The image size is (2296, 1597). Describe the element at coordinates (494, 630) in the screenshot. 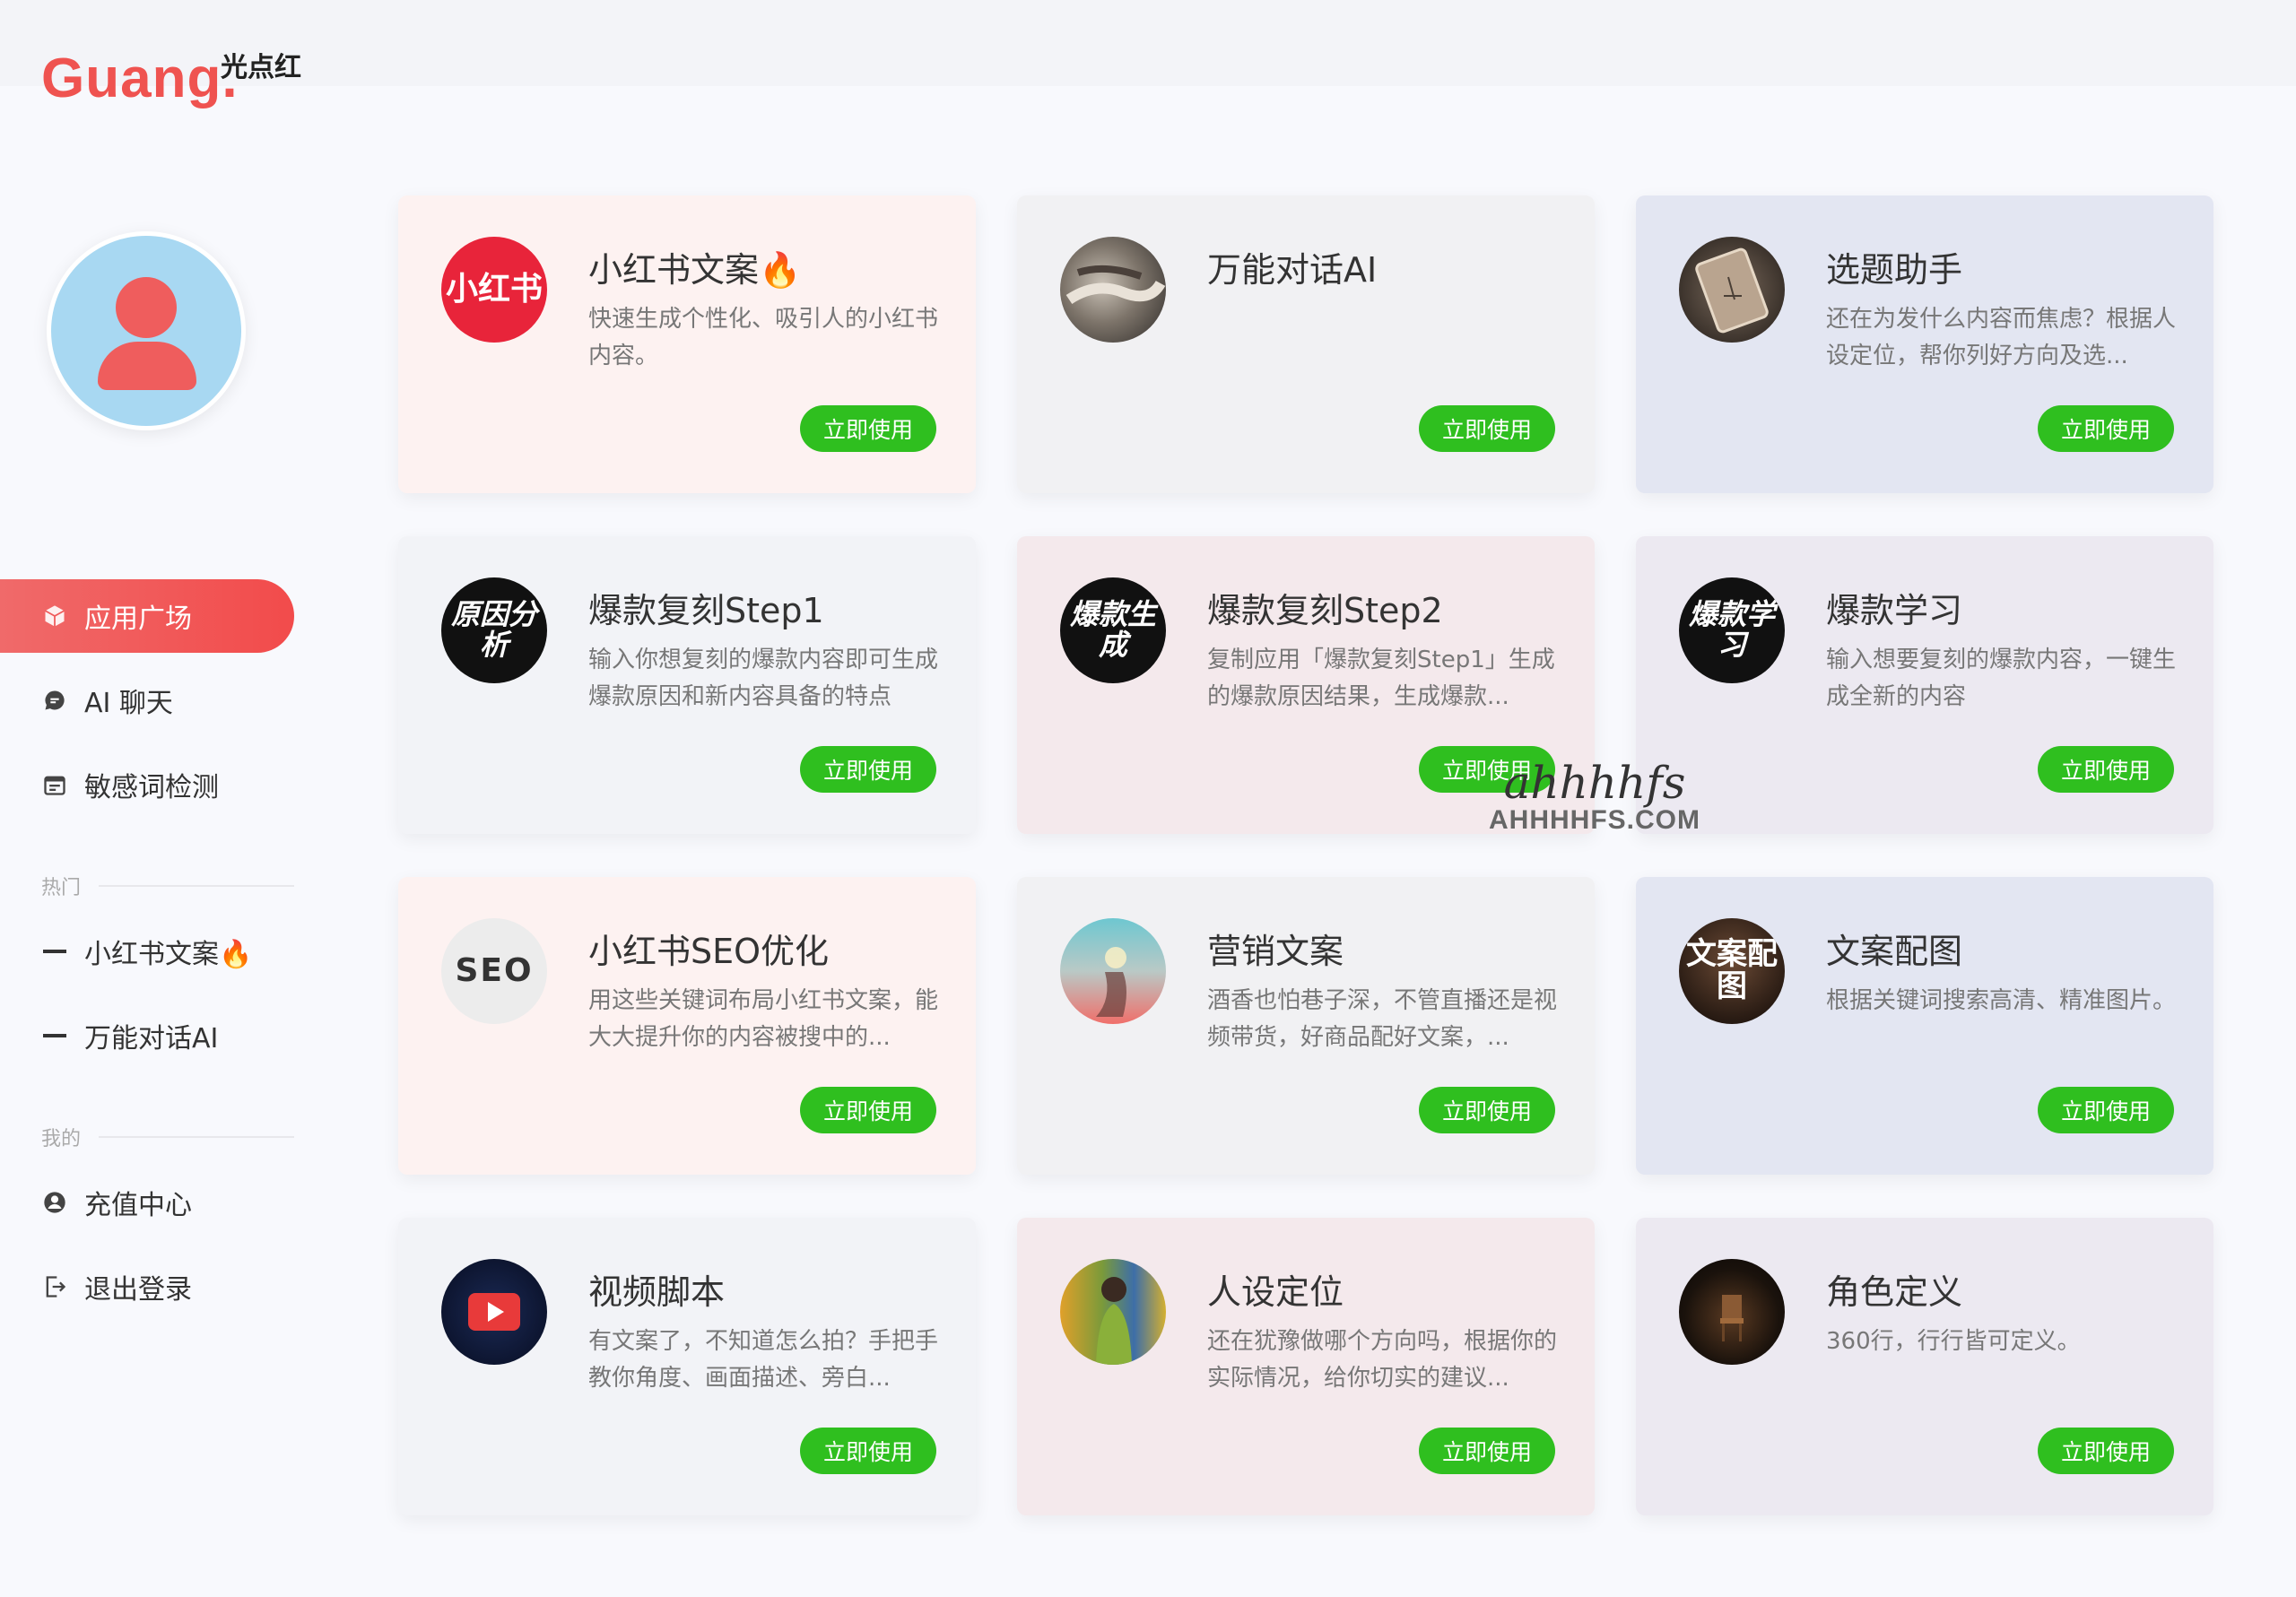

I see `cause-analysis-icon: 原因分析` at that location.